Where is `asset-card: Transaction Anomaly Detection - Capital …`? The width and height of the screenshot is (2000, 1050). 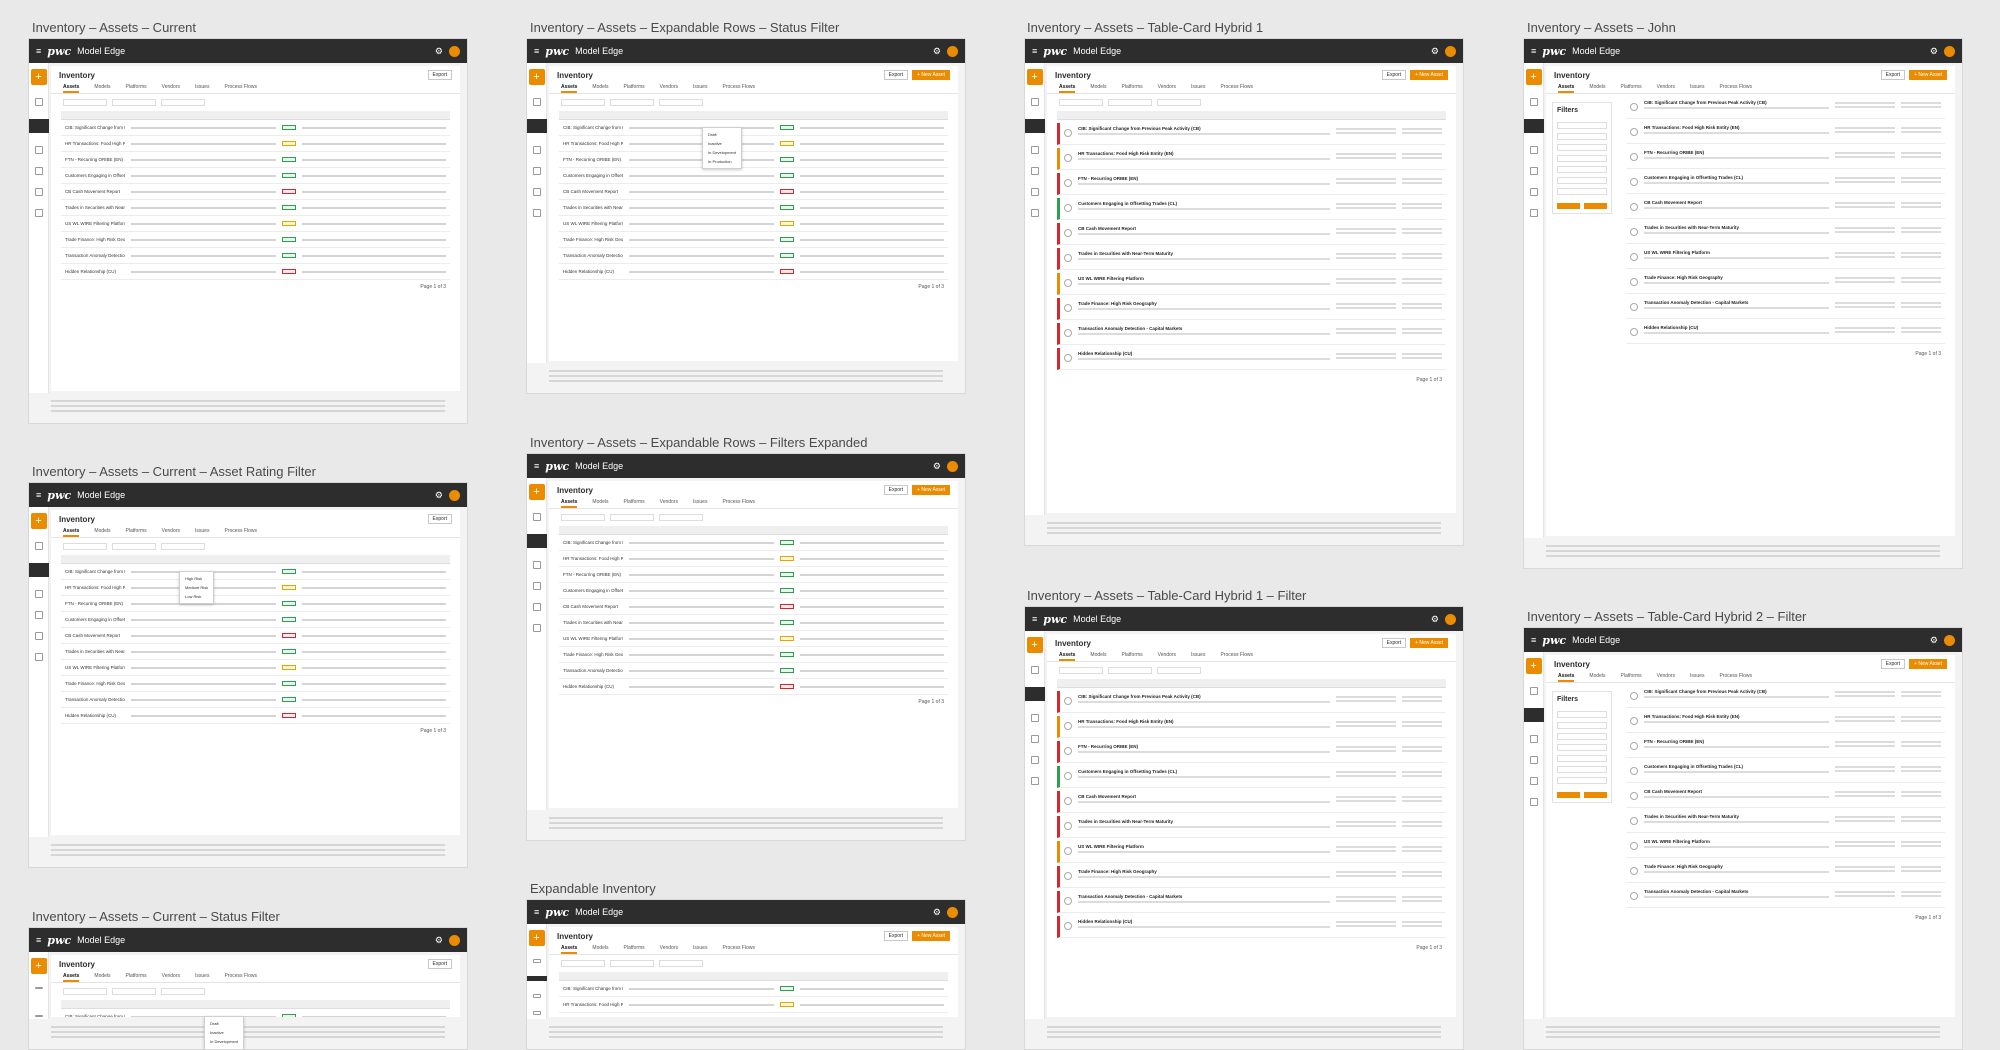 asset-card: Transaction Anomaly Detection - Capital … is located at coordinates (1785, 308).